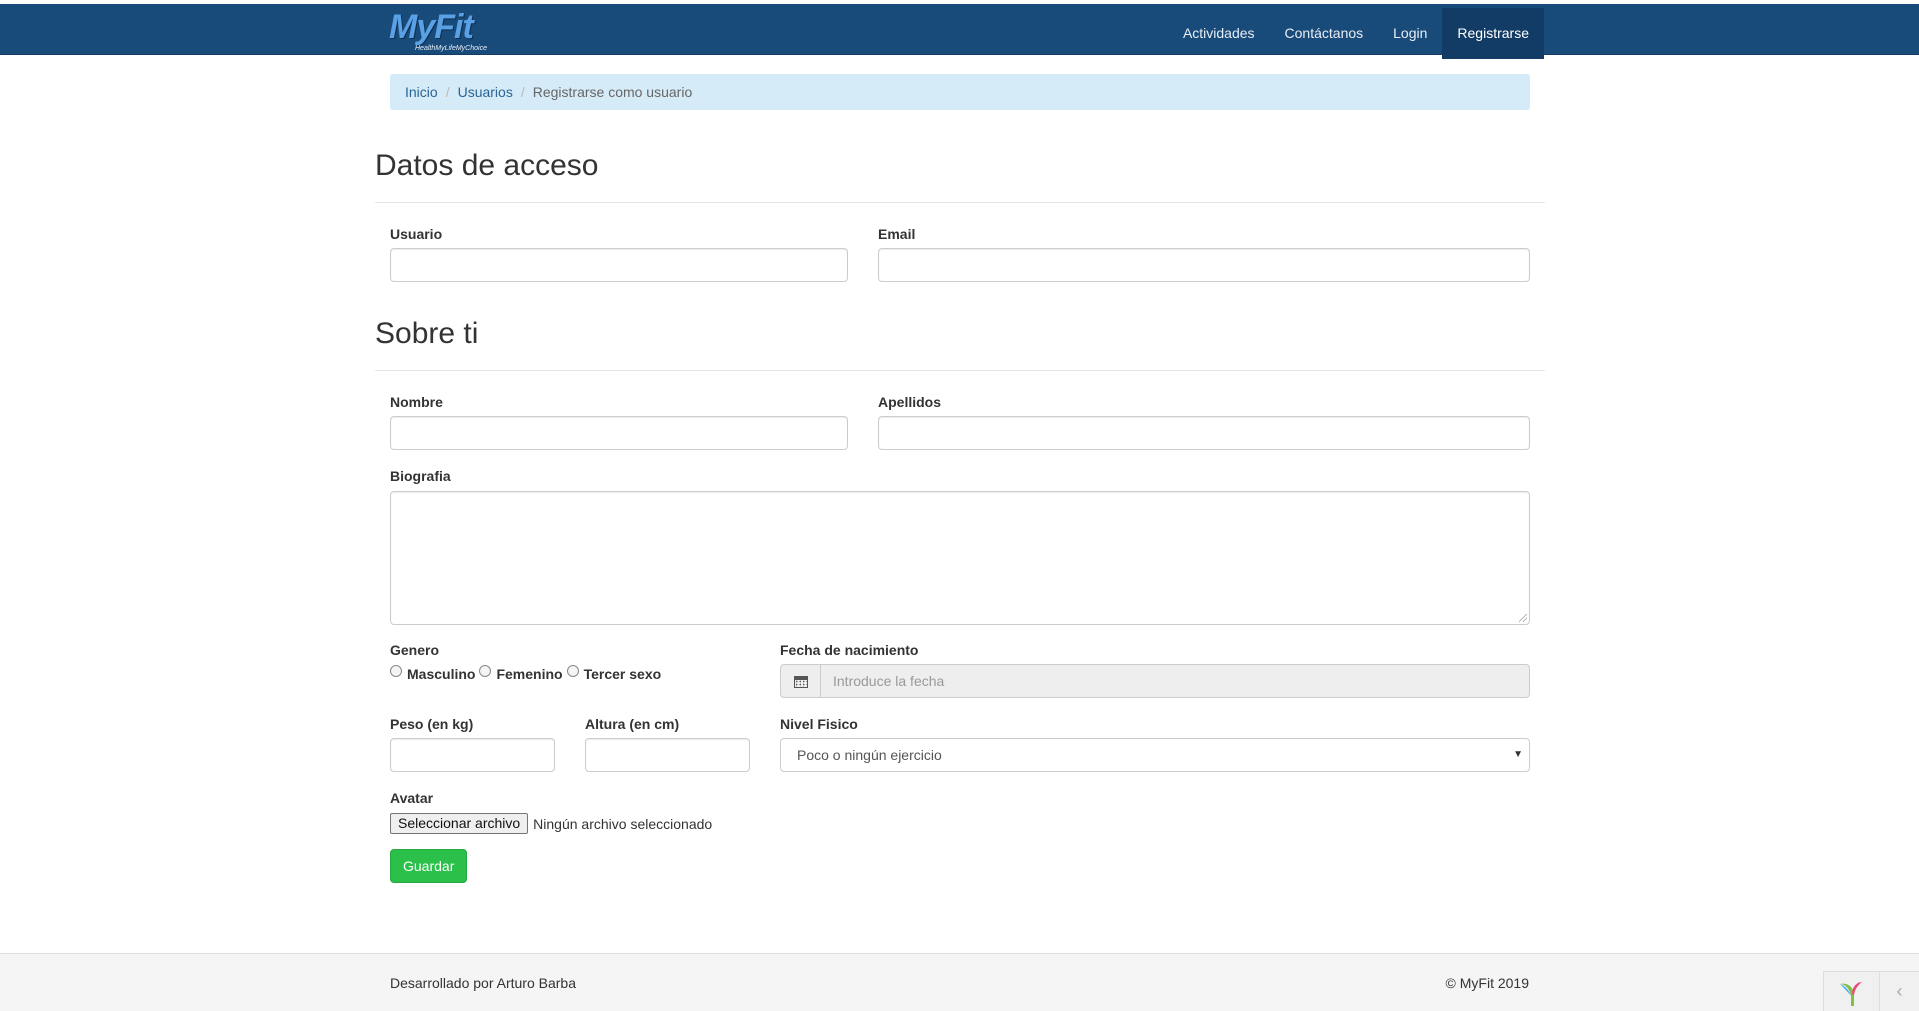 Image resolution: width=1919 pixels, height=1011 pixels. I want to click on brand-logo: MyFit HealthMyLifeMyChoice, so click(449, 32).